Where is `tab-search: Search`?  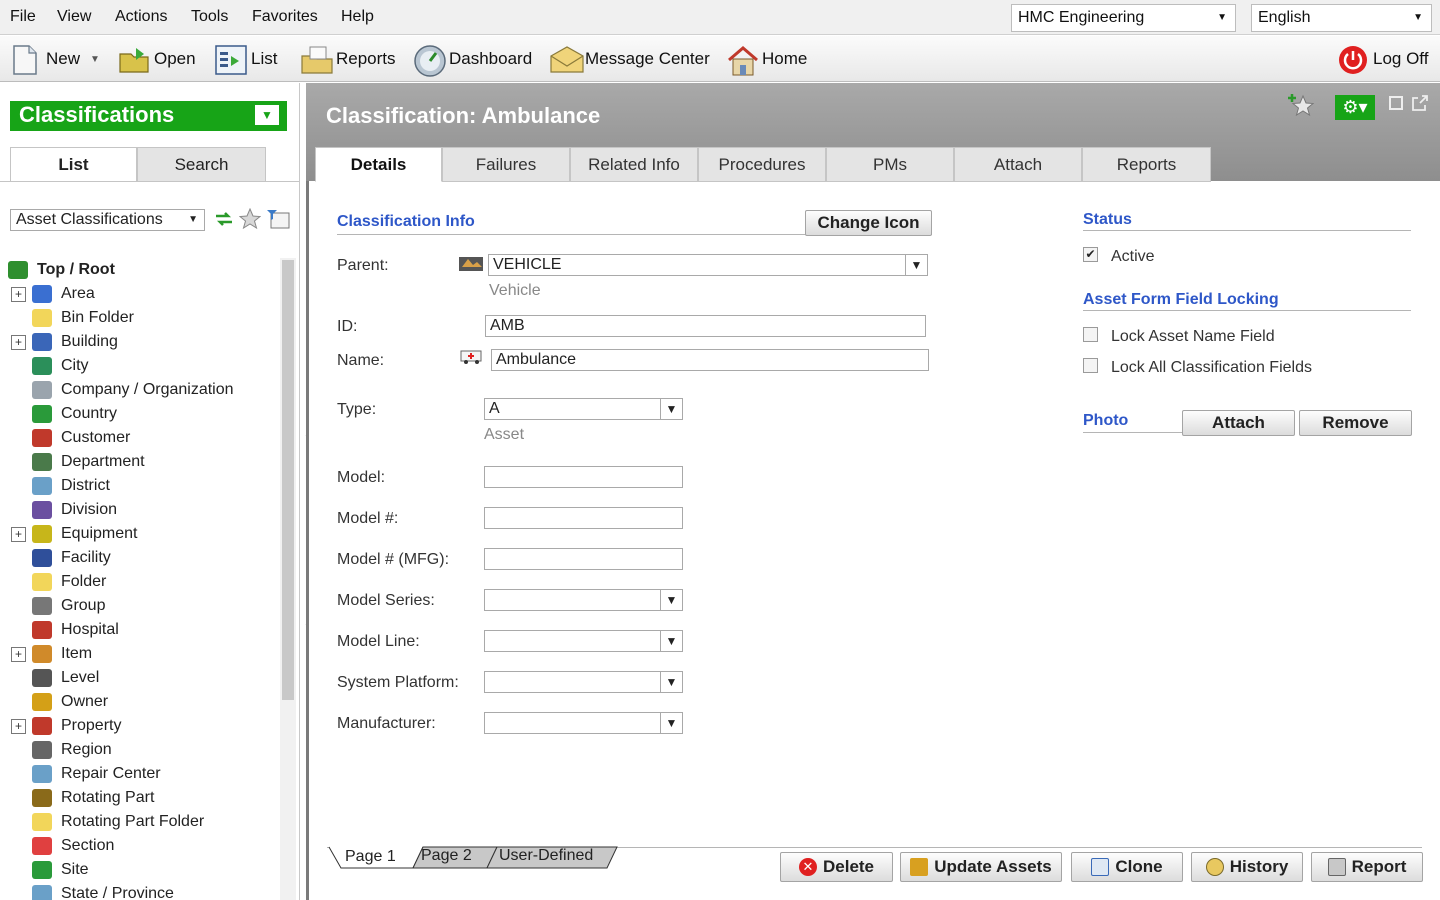
tab-search: Search is located at coordinates (201, 164).